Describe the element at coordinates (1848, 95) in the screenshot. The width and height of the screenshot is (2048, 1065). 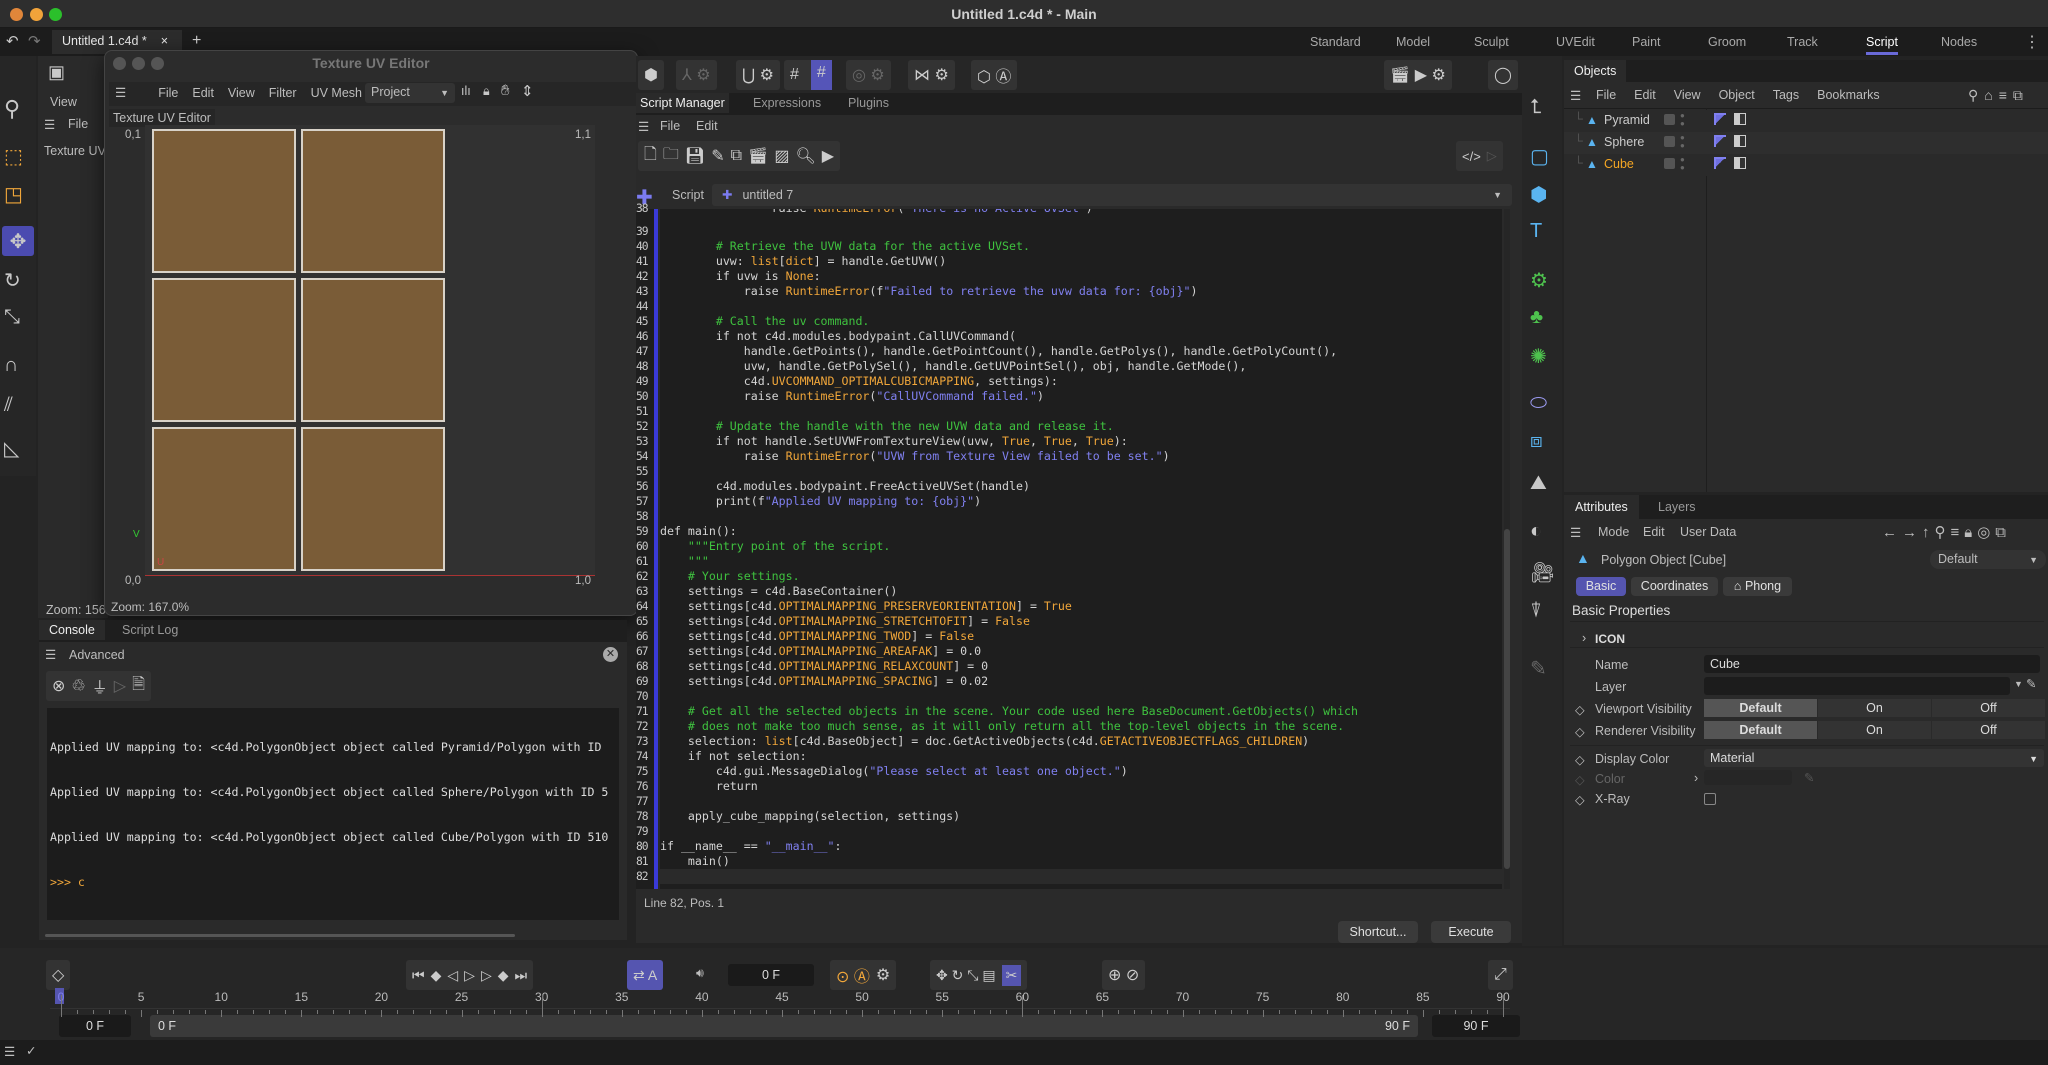
I see `objects-menu-bookmarks: Bookmarks` at that location.